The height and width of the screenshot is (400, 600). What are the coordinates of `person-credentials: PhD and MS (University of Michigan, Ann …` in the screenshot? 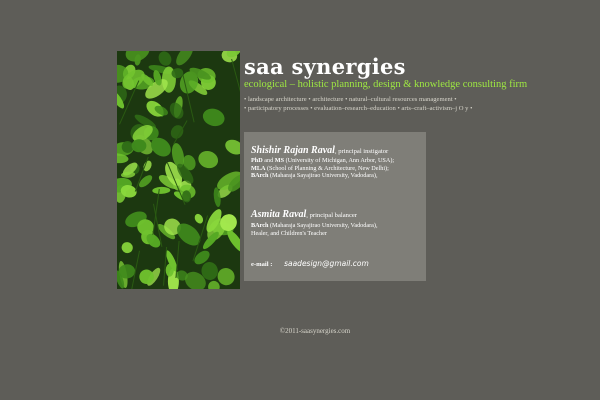 It's located at (339, 168).